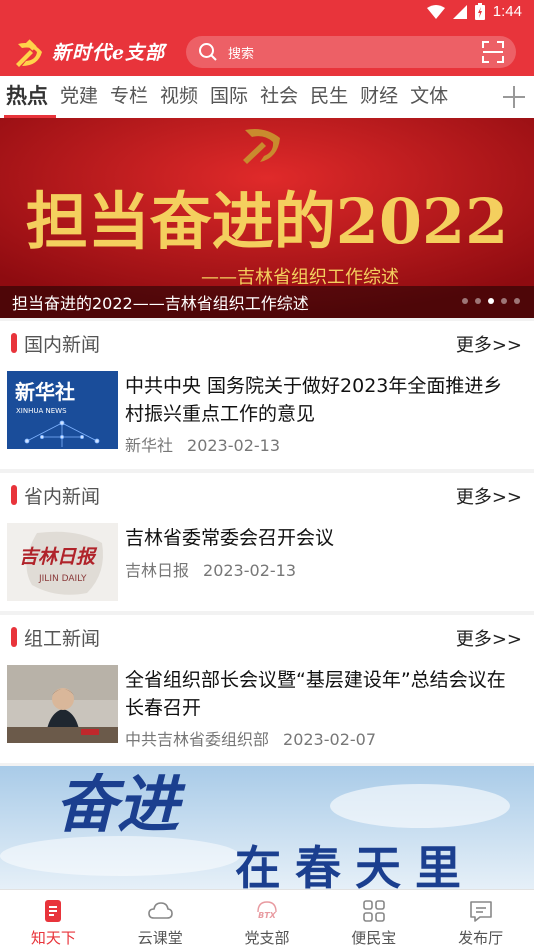  I want to click on news-meta: 中共吉林省委组织部 2023-02-07, so click(250, 738).